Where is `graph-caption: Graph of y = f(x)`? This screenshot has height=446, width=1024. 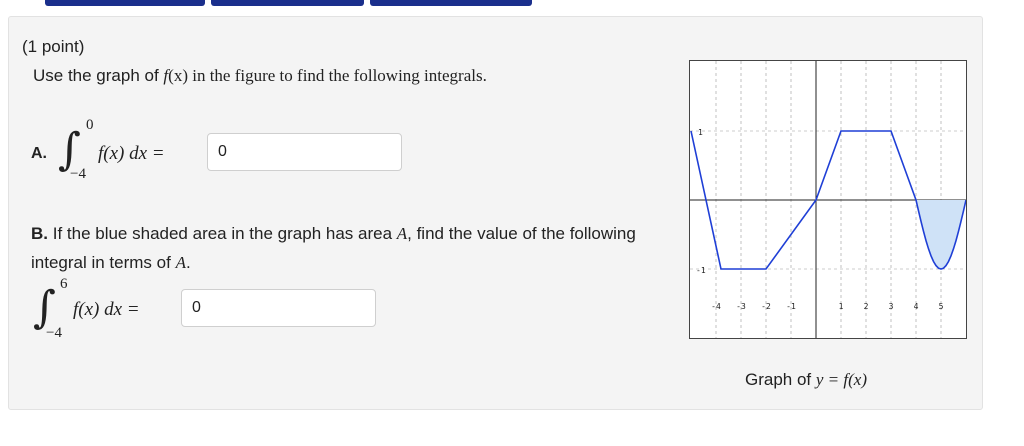 graph-caption: Graph of y = f(x) is located at coordinates (806, 380).